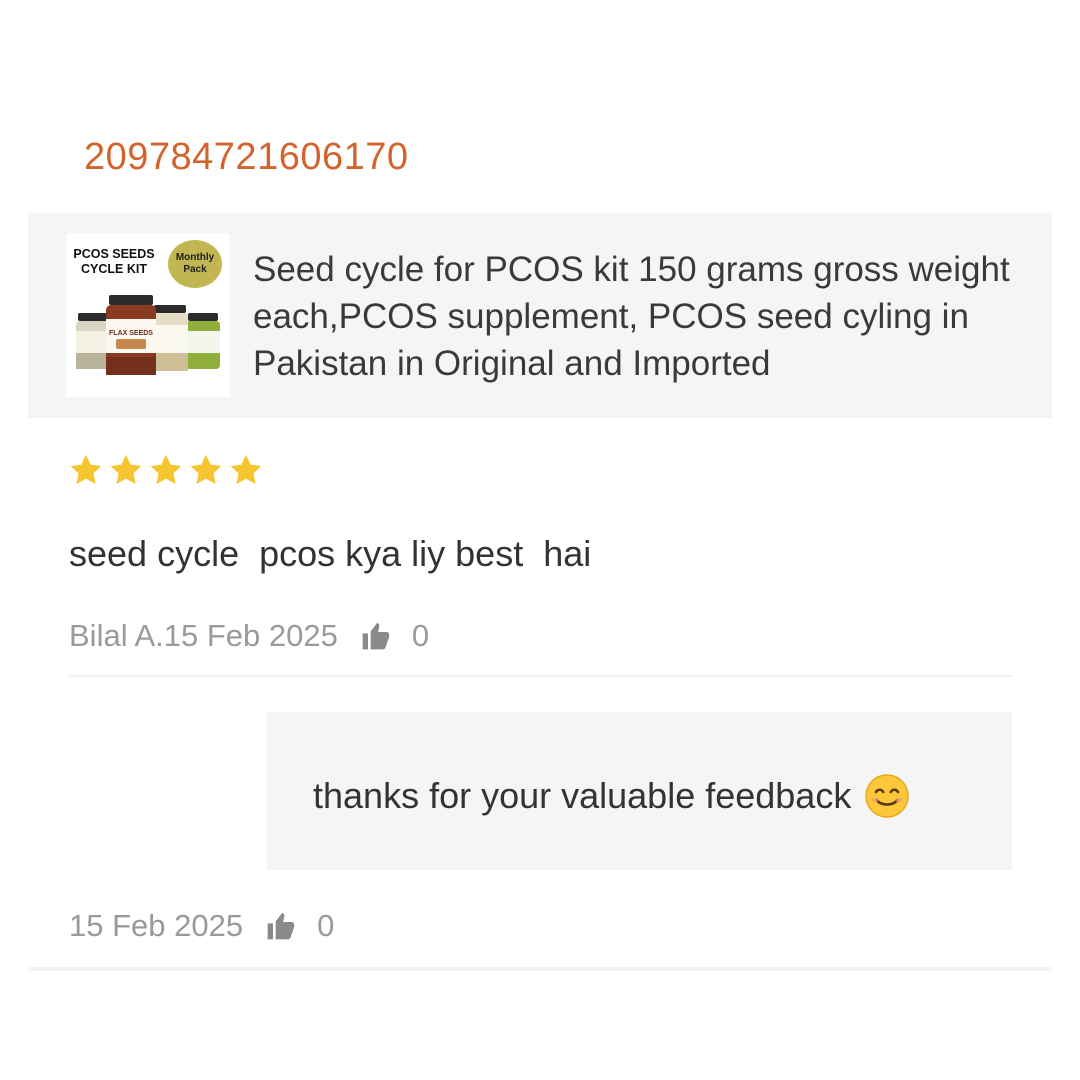  I want to click on review-like-count: 0, so click(420, 635).